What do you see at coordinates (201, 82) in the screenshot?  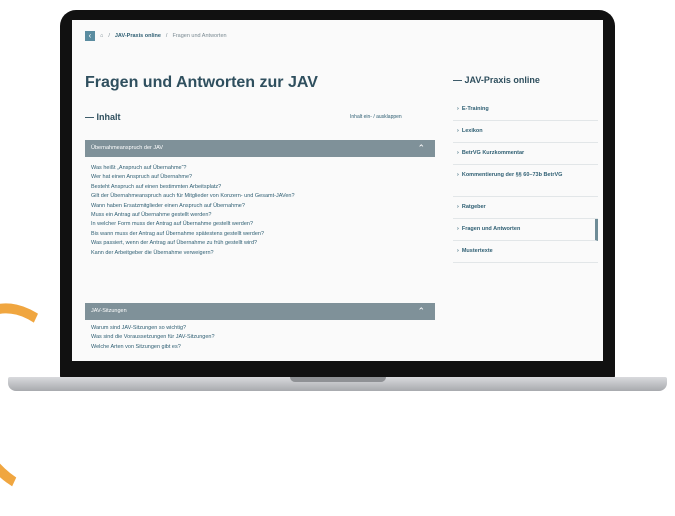 I see `page-title: Fragen und Antworten zur JAV` at bounding box center [201, 82].